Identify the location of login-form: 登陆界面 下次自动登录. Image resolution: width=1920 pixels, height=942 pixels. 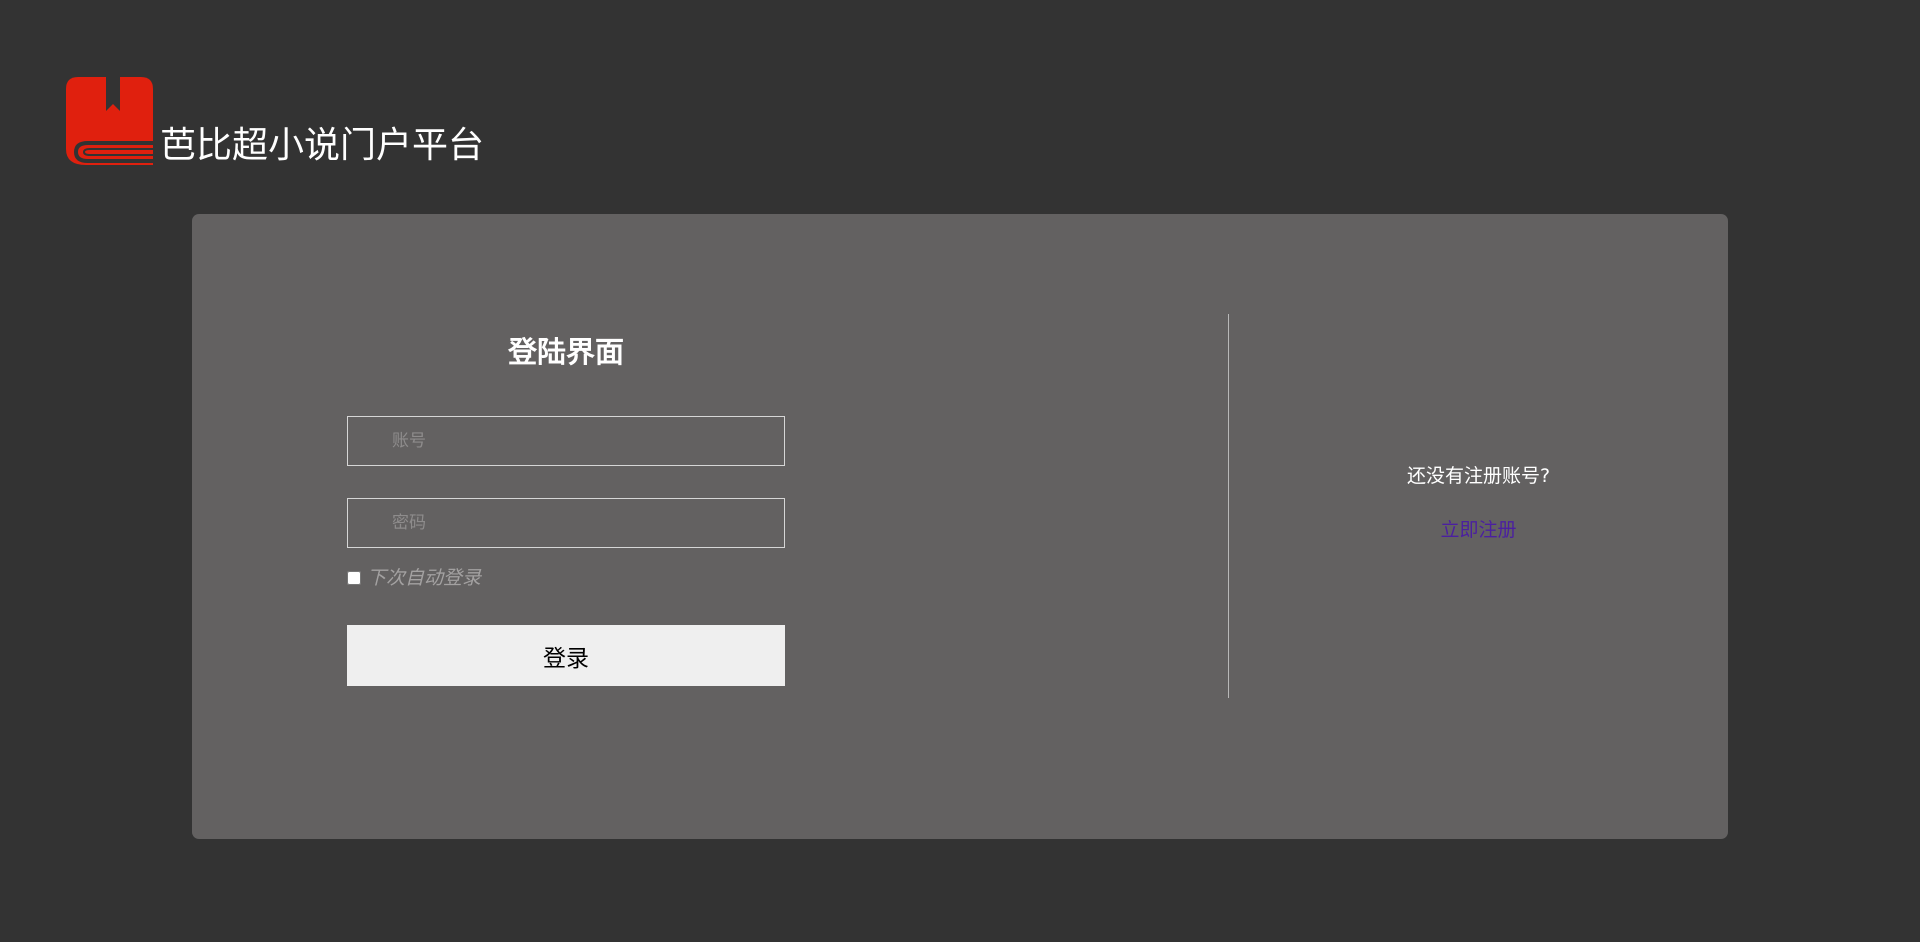
(566, 461).